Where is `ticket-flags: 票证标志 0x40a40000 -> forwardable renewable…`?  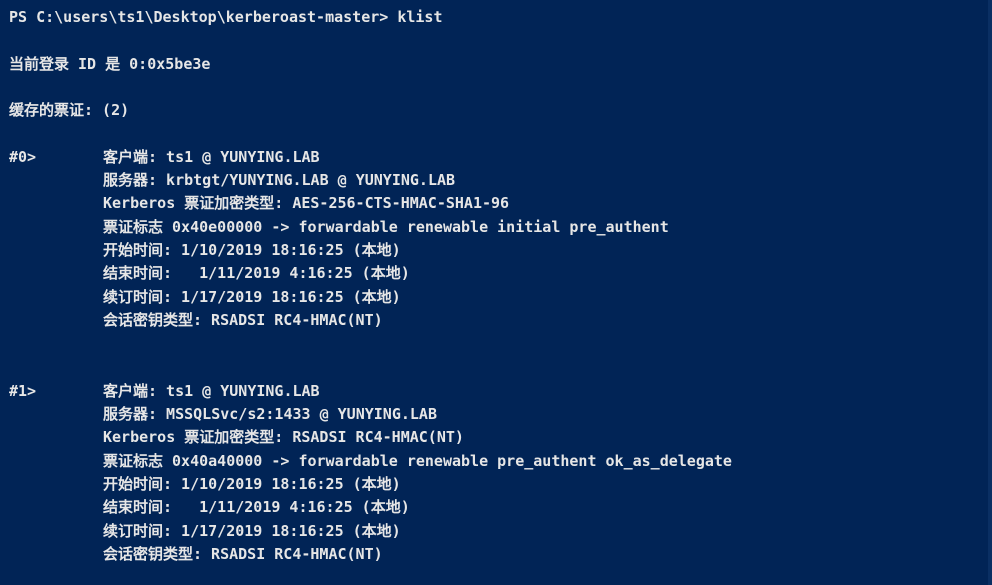
ticket-flags: 票证标志 0x40a40000 -> forwardable renewable… is located at coordinates (417, 461).